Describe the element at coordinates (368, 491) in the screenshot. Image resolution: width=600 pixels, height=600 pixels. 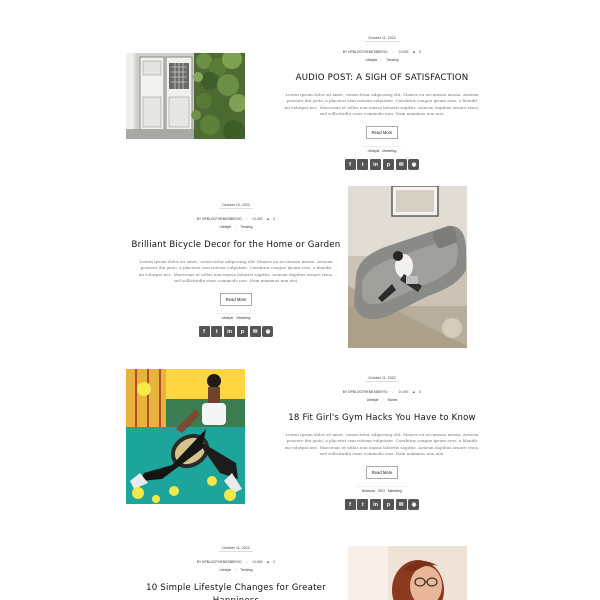
I see `tag-link: Business` at that location.